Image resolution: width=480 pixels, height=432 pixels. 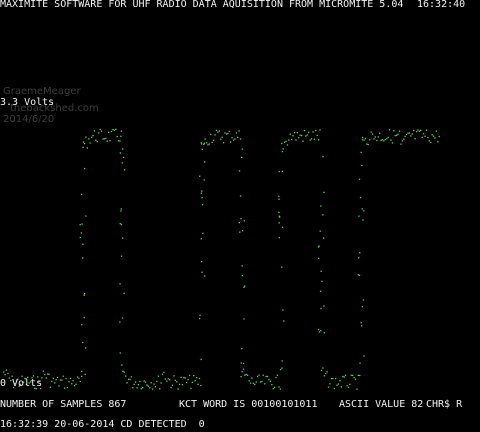 I want to click on chr-value: CHR$ R, so click(x=444, y=404).